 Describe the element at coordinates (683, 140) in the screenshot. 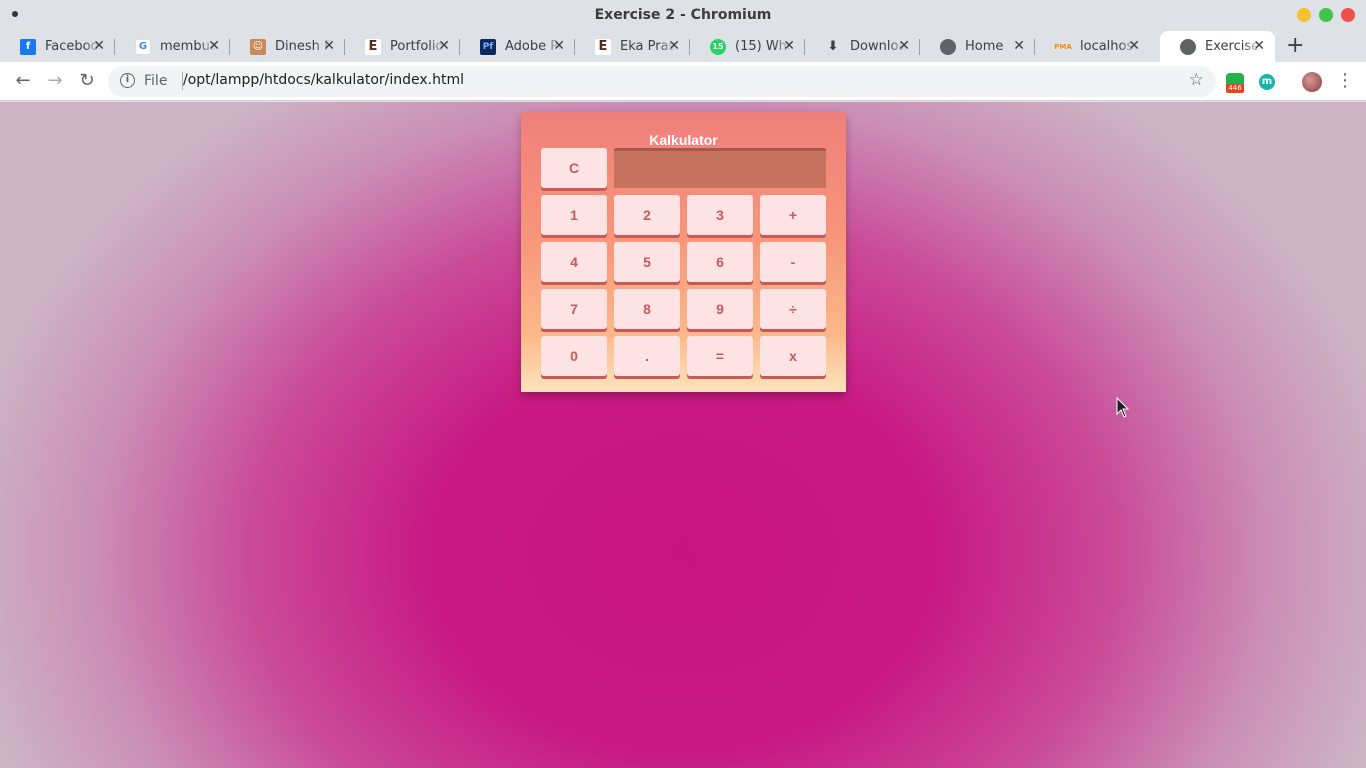

I see `calculator-title: Kalkulator` at that location.